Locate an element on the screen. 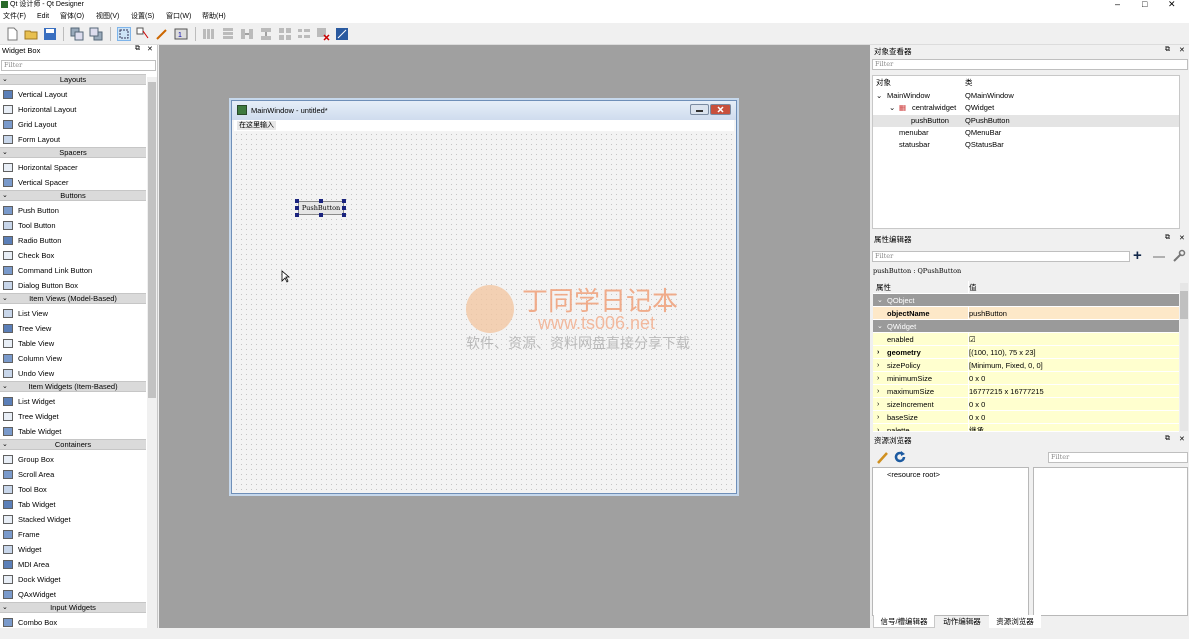  widget-item: Table Widget is located at coordinates (73, 431).